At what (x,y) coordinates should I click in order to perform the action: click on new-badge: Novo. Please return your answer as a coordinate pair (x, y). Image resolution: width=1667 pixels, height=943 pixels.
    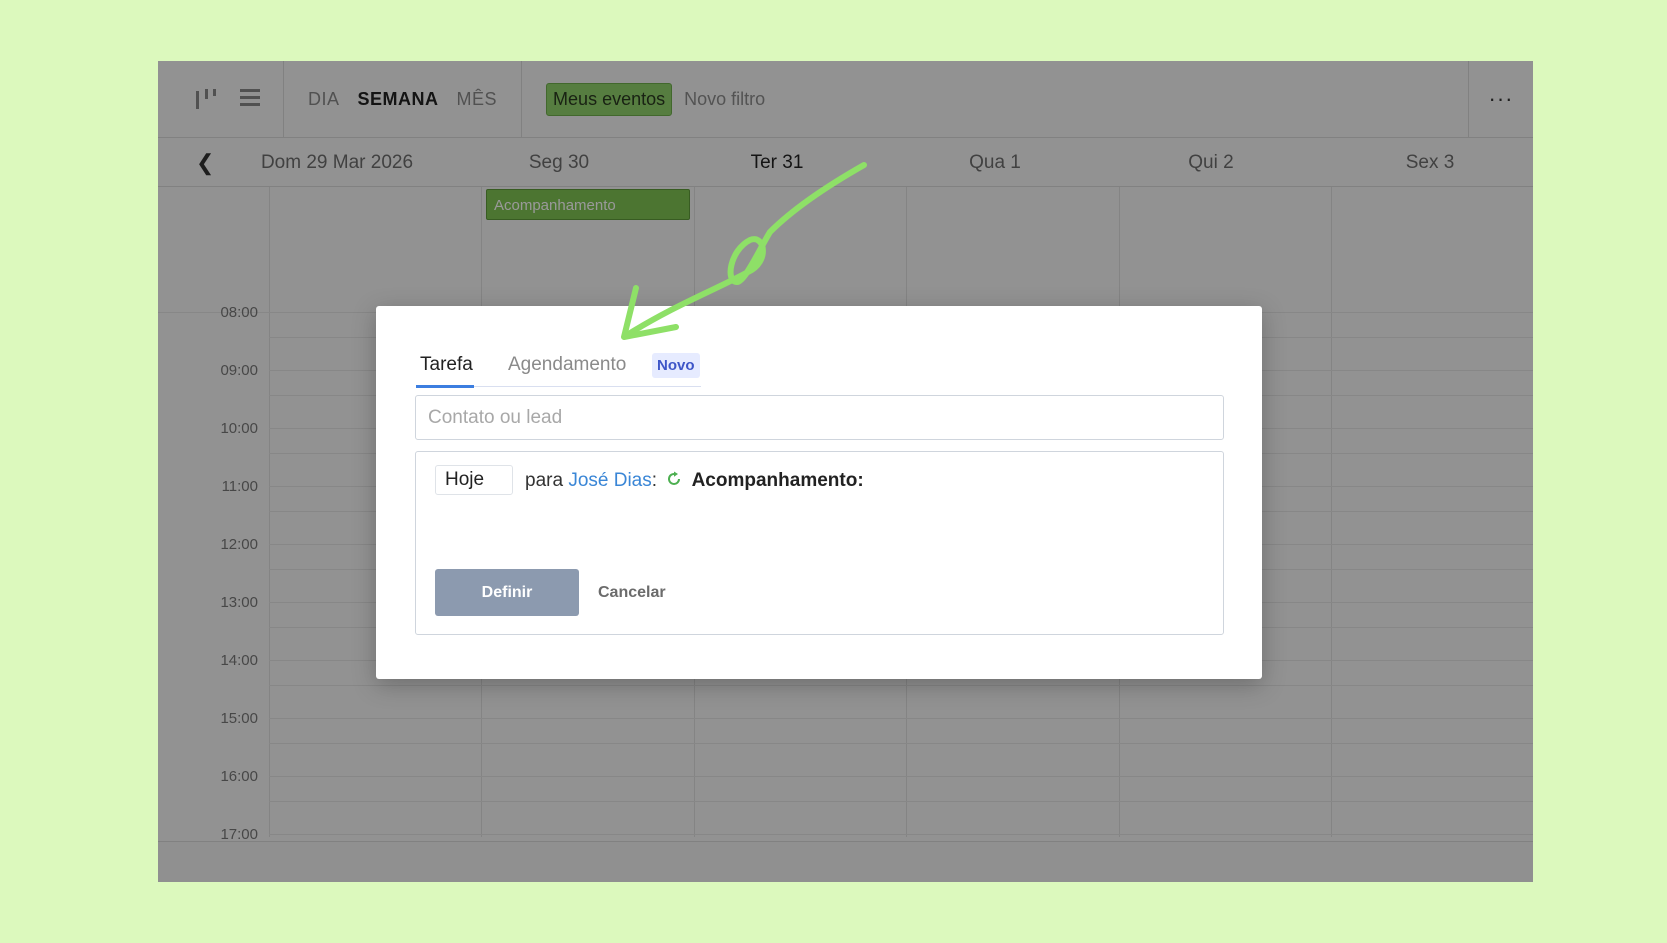
    Looking at the image, I should click on (676, 365).